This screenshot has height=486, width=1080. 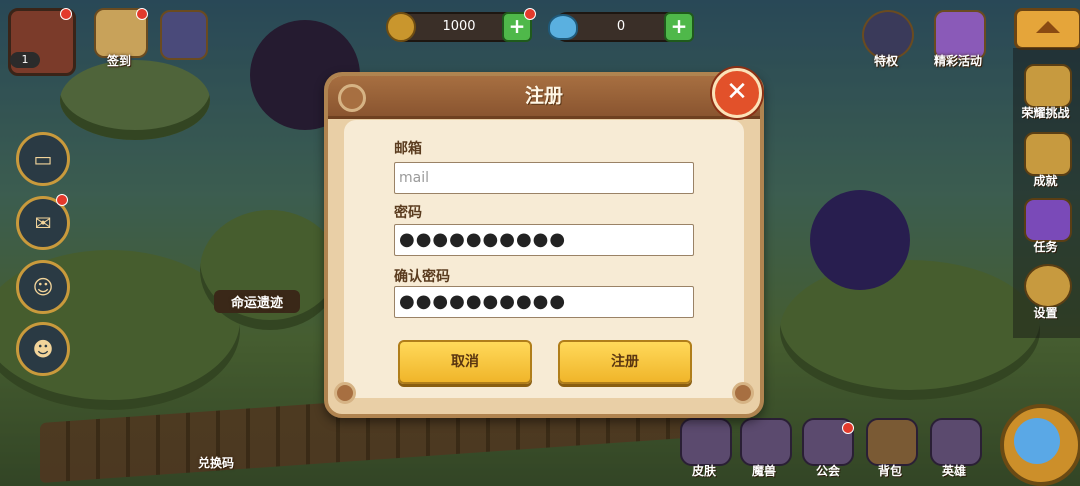 I want to click on avatar-level-badge: 1, so click(x=25, y=60).